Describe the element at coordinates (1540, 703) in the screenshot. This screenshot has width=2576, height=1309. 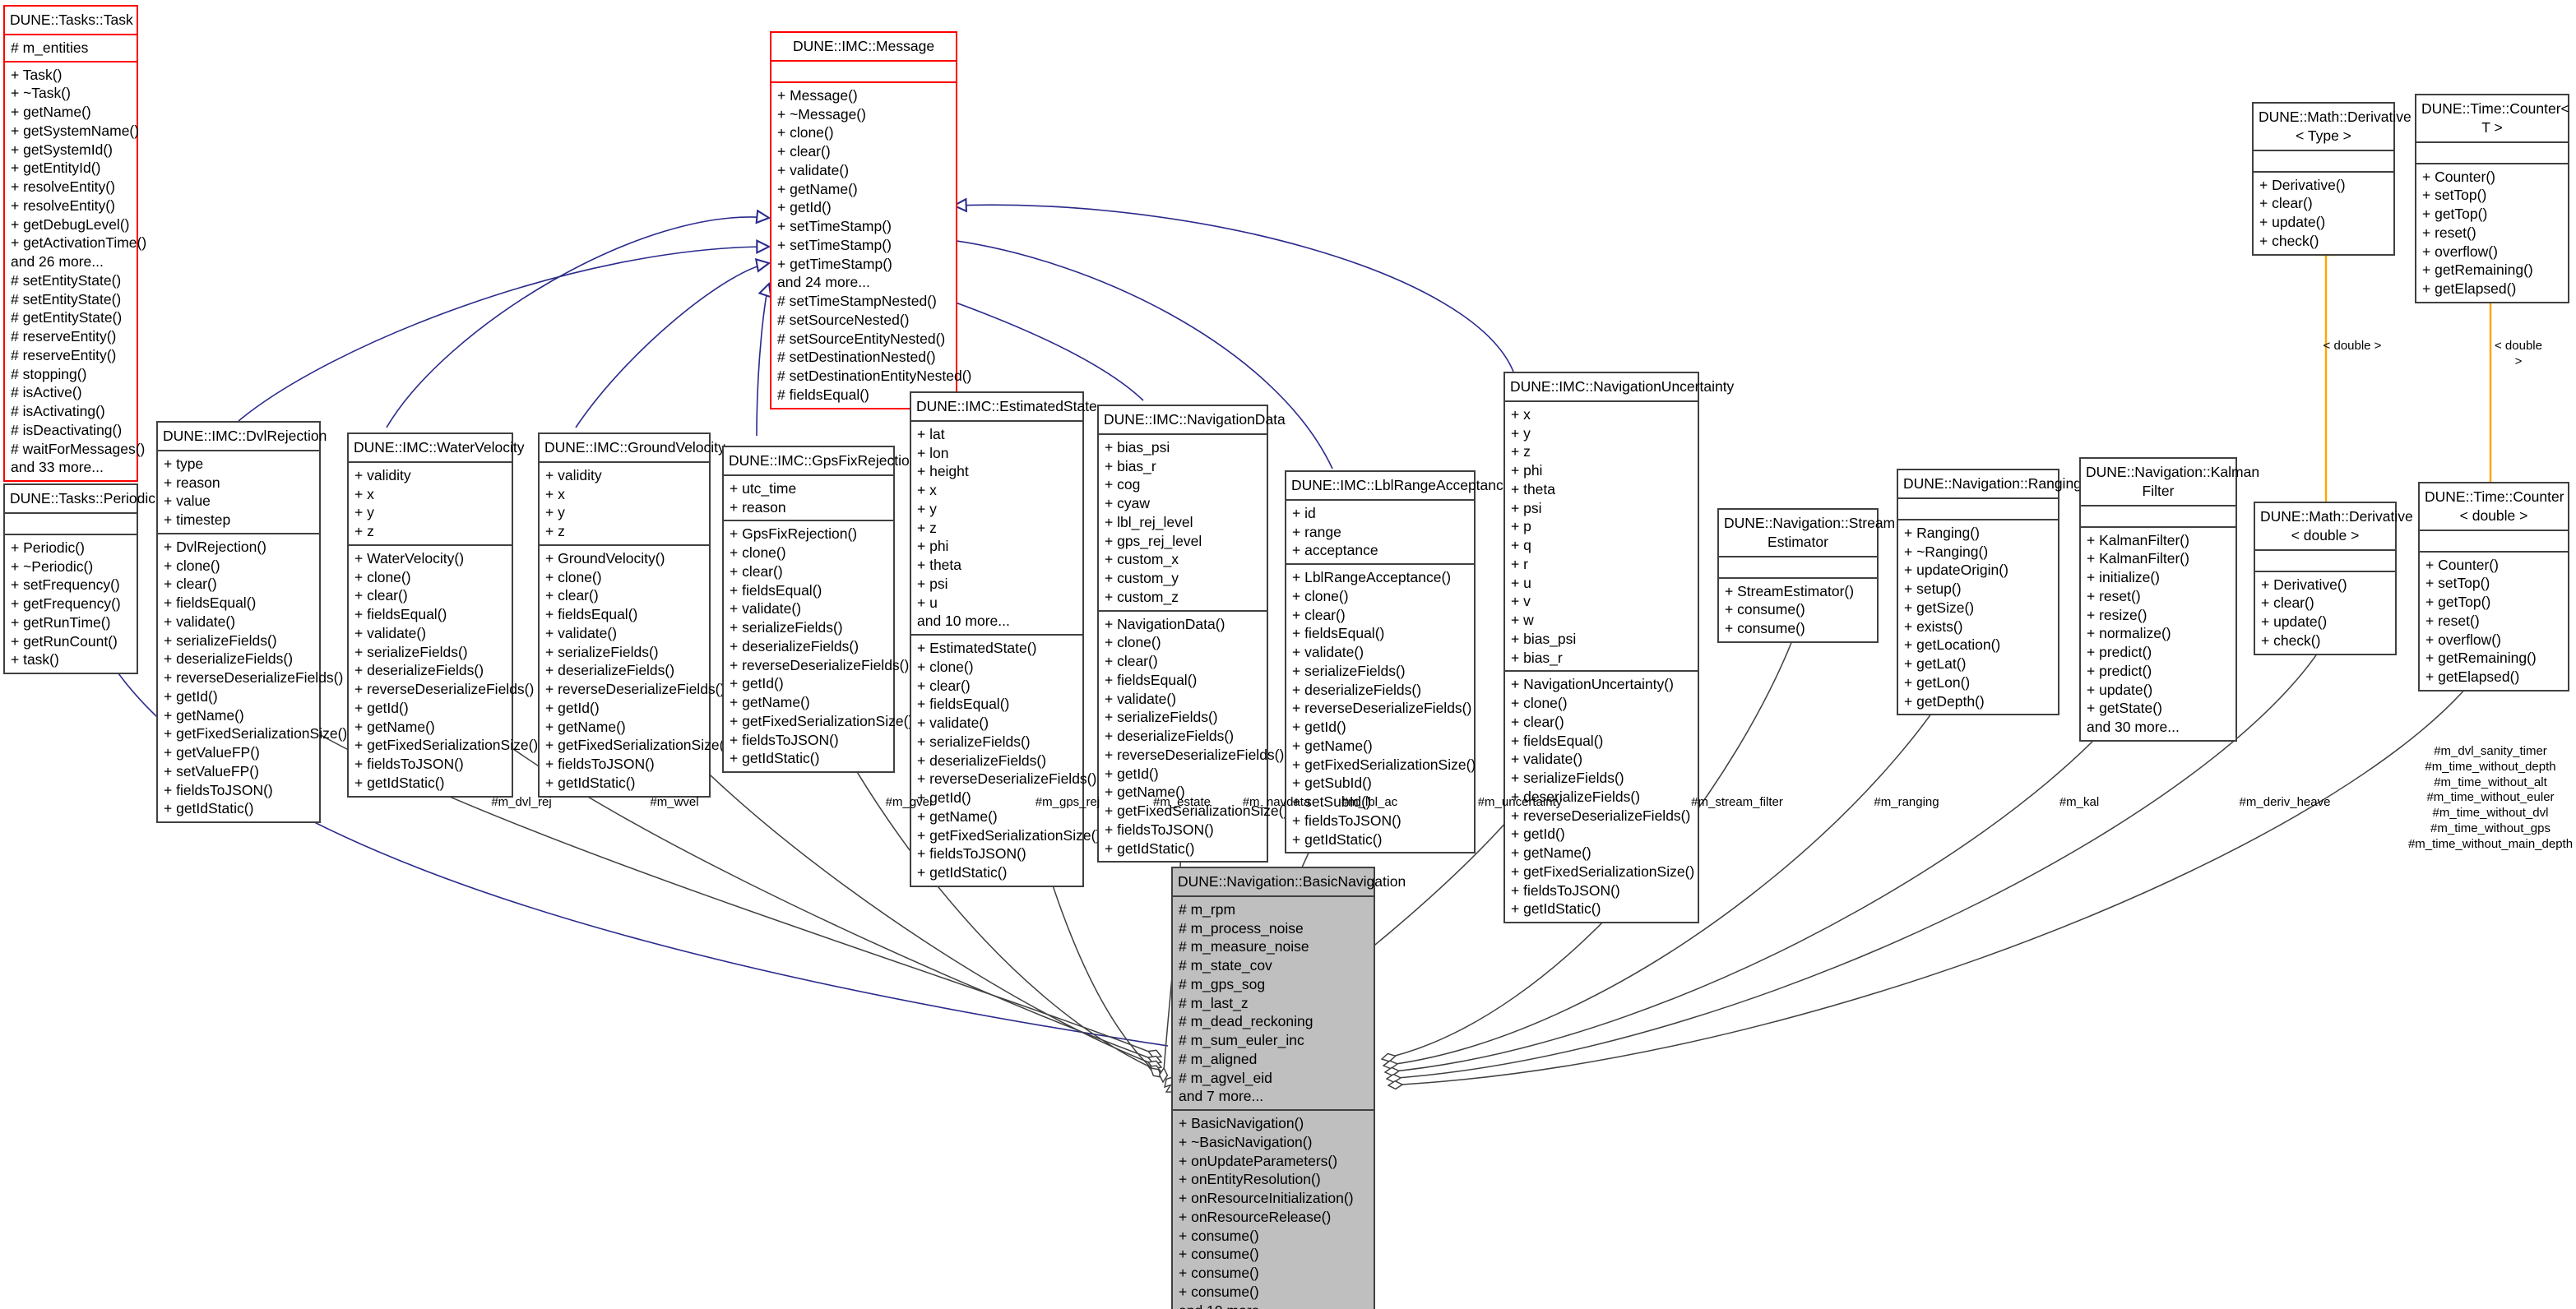
I see `class-member: + clone()` at that location.